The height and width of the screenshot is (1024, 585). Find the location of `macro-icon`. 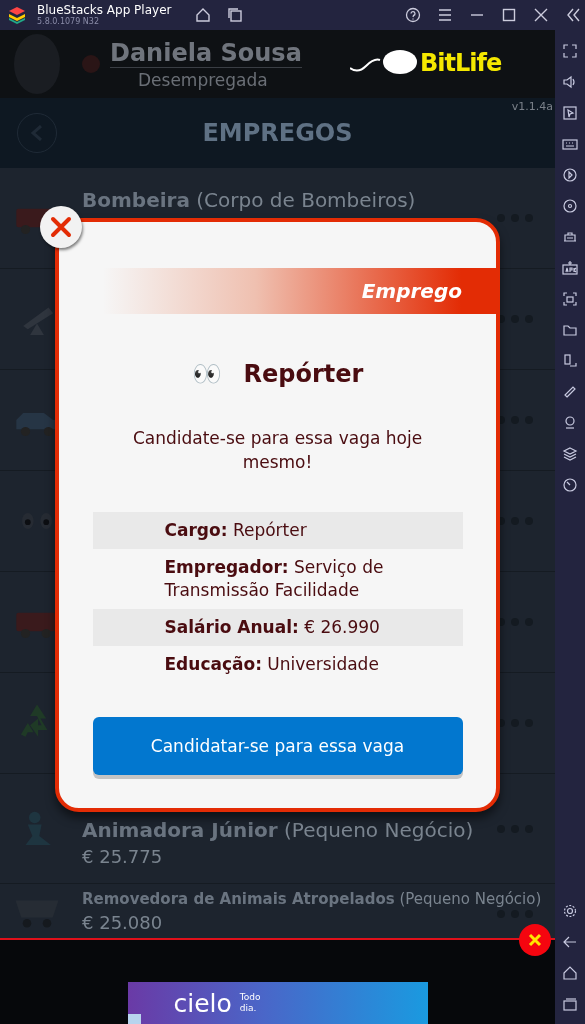

macro-icon is located at coordinates (570, 175).